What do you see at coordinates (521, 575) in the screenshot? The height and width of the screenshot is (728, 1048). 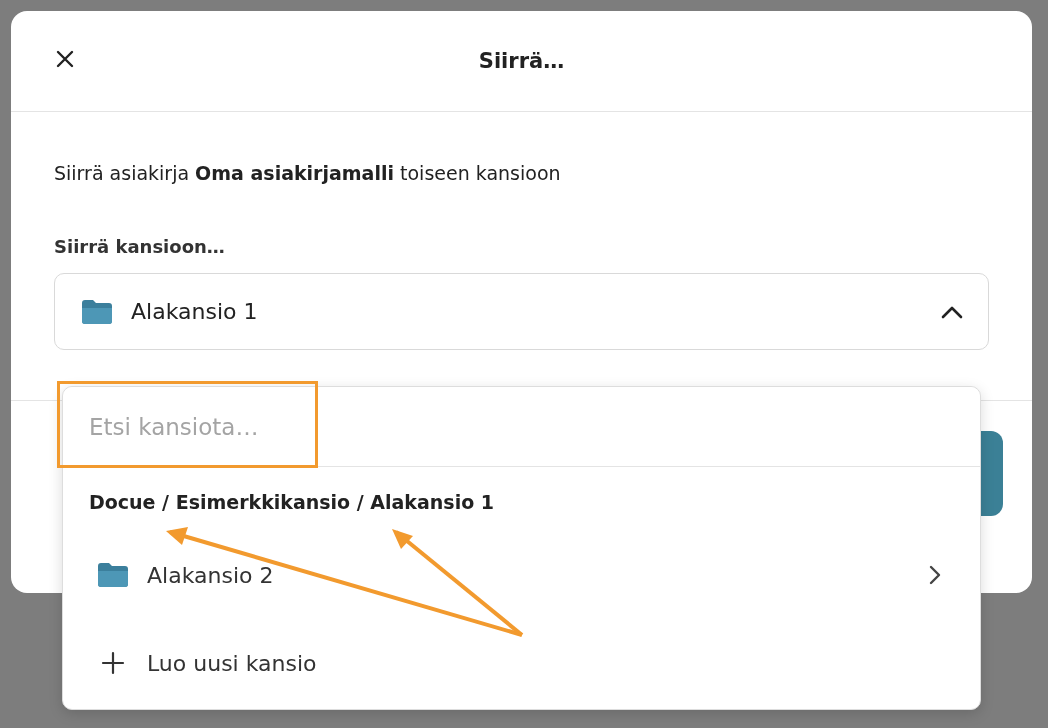 I see `folder-item: Alakansio 2` at bounding box center [521, 575].